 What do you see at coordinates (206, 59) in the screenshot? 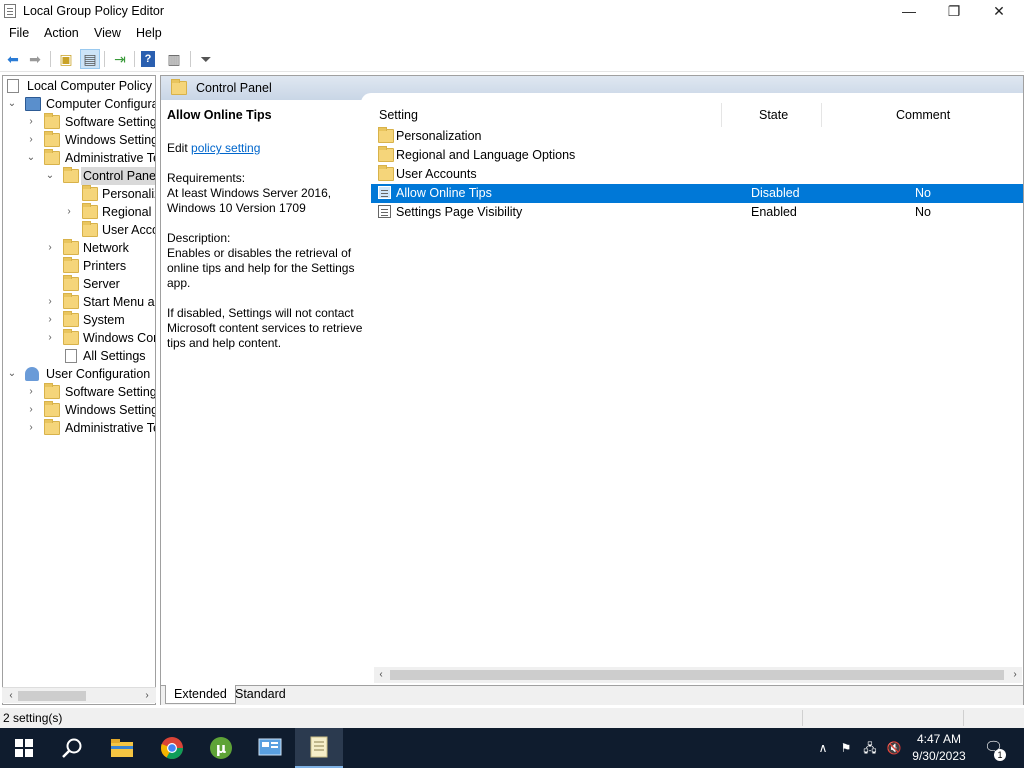
I see `filter-icon: ⏷` at bounding box center [206, 59].